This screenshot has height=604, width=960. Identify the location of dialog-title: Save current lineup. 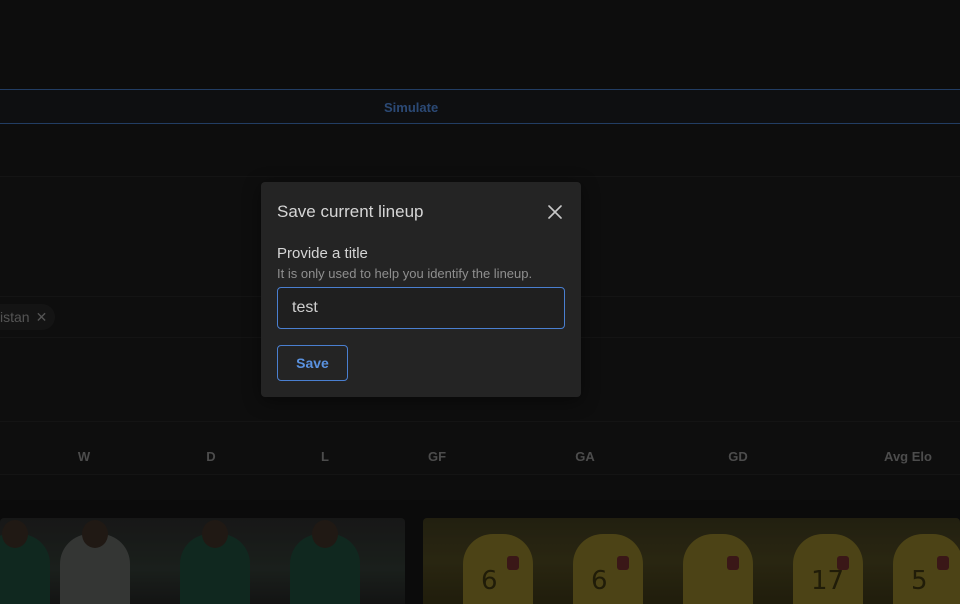
(350, 211).